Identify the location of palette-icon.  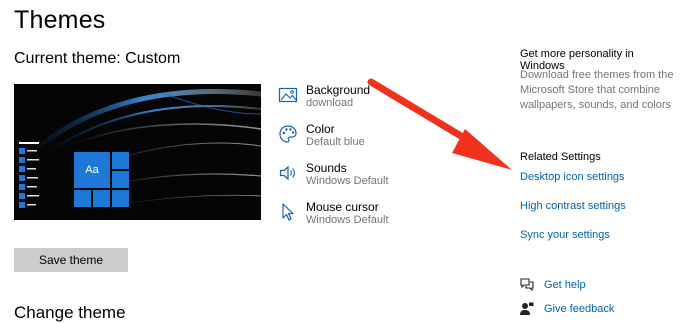
(288, 134).